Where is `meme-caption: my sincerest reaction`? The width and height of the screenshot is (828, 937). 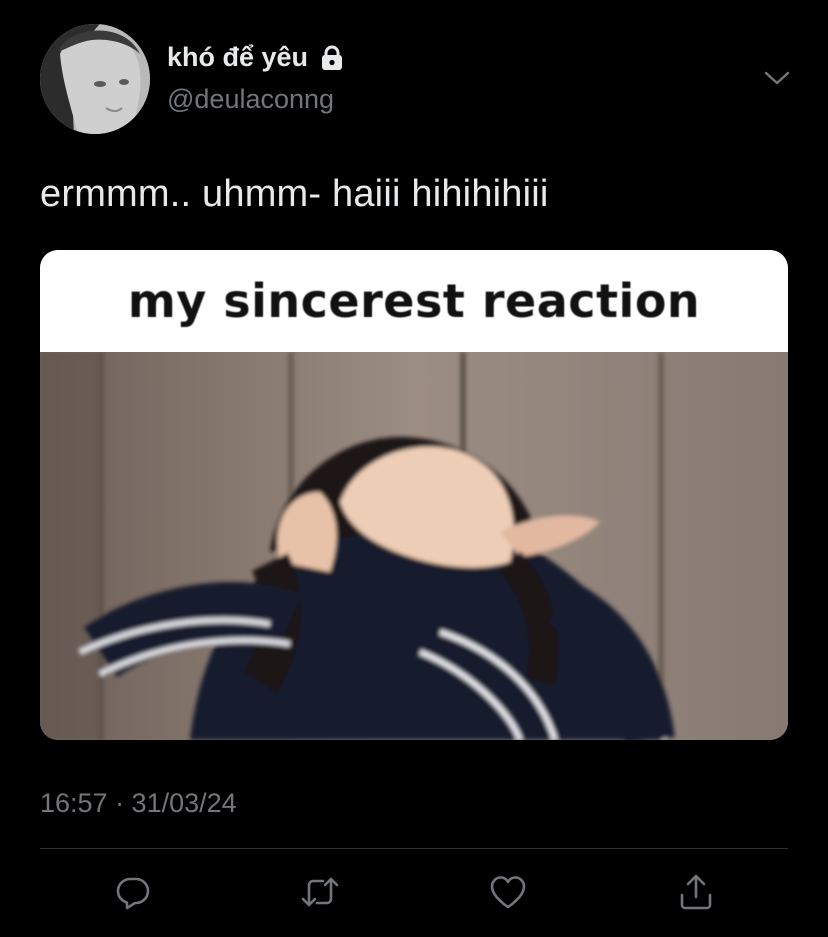 meme-caption: my sincerest reaction is located at coordinates (414, 301).